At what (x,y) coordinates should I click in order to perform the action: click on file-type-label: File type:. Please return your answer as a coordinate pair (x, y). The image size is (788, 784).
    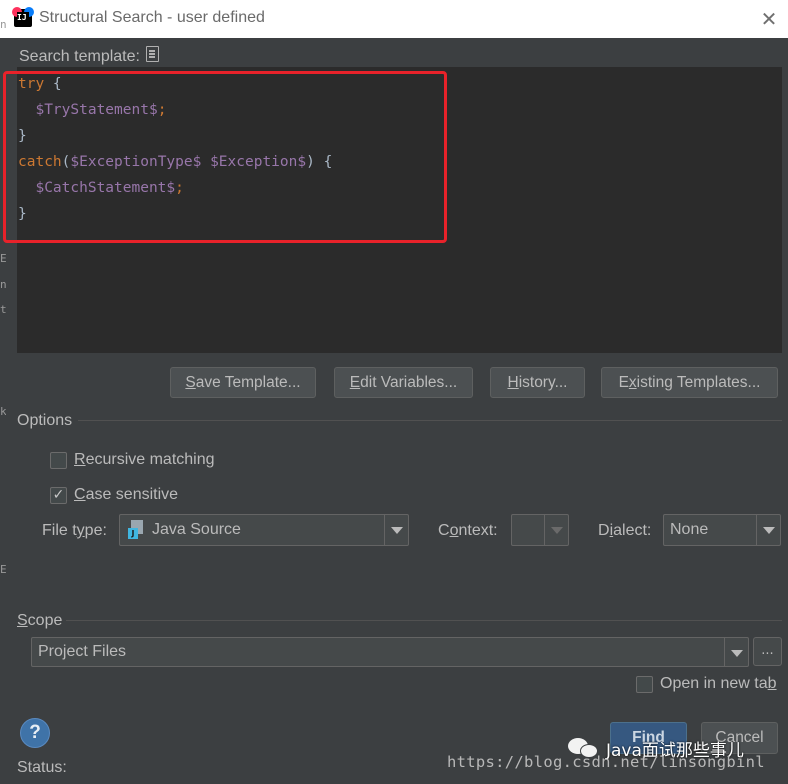
    Looking at the image, I should click on (74, 530).